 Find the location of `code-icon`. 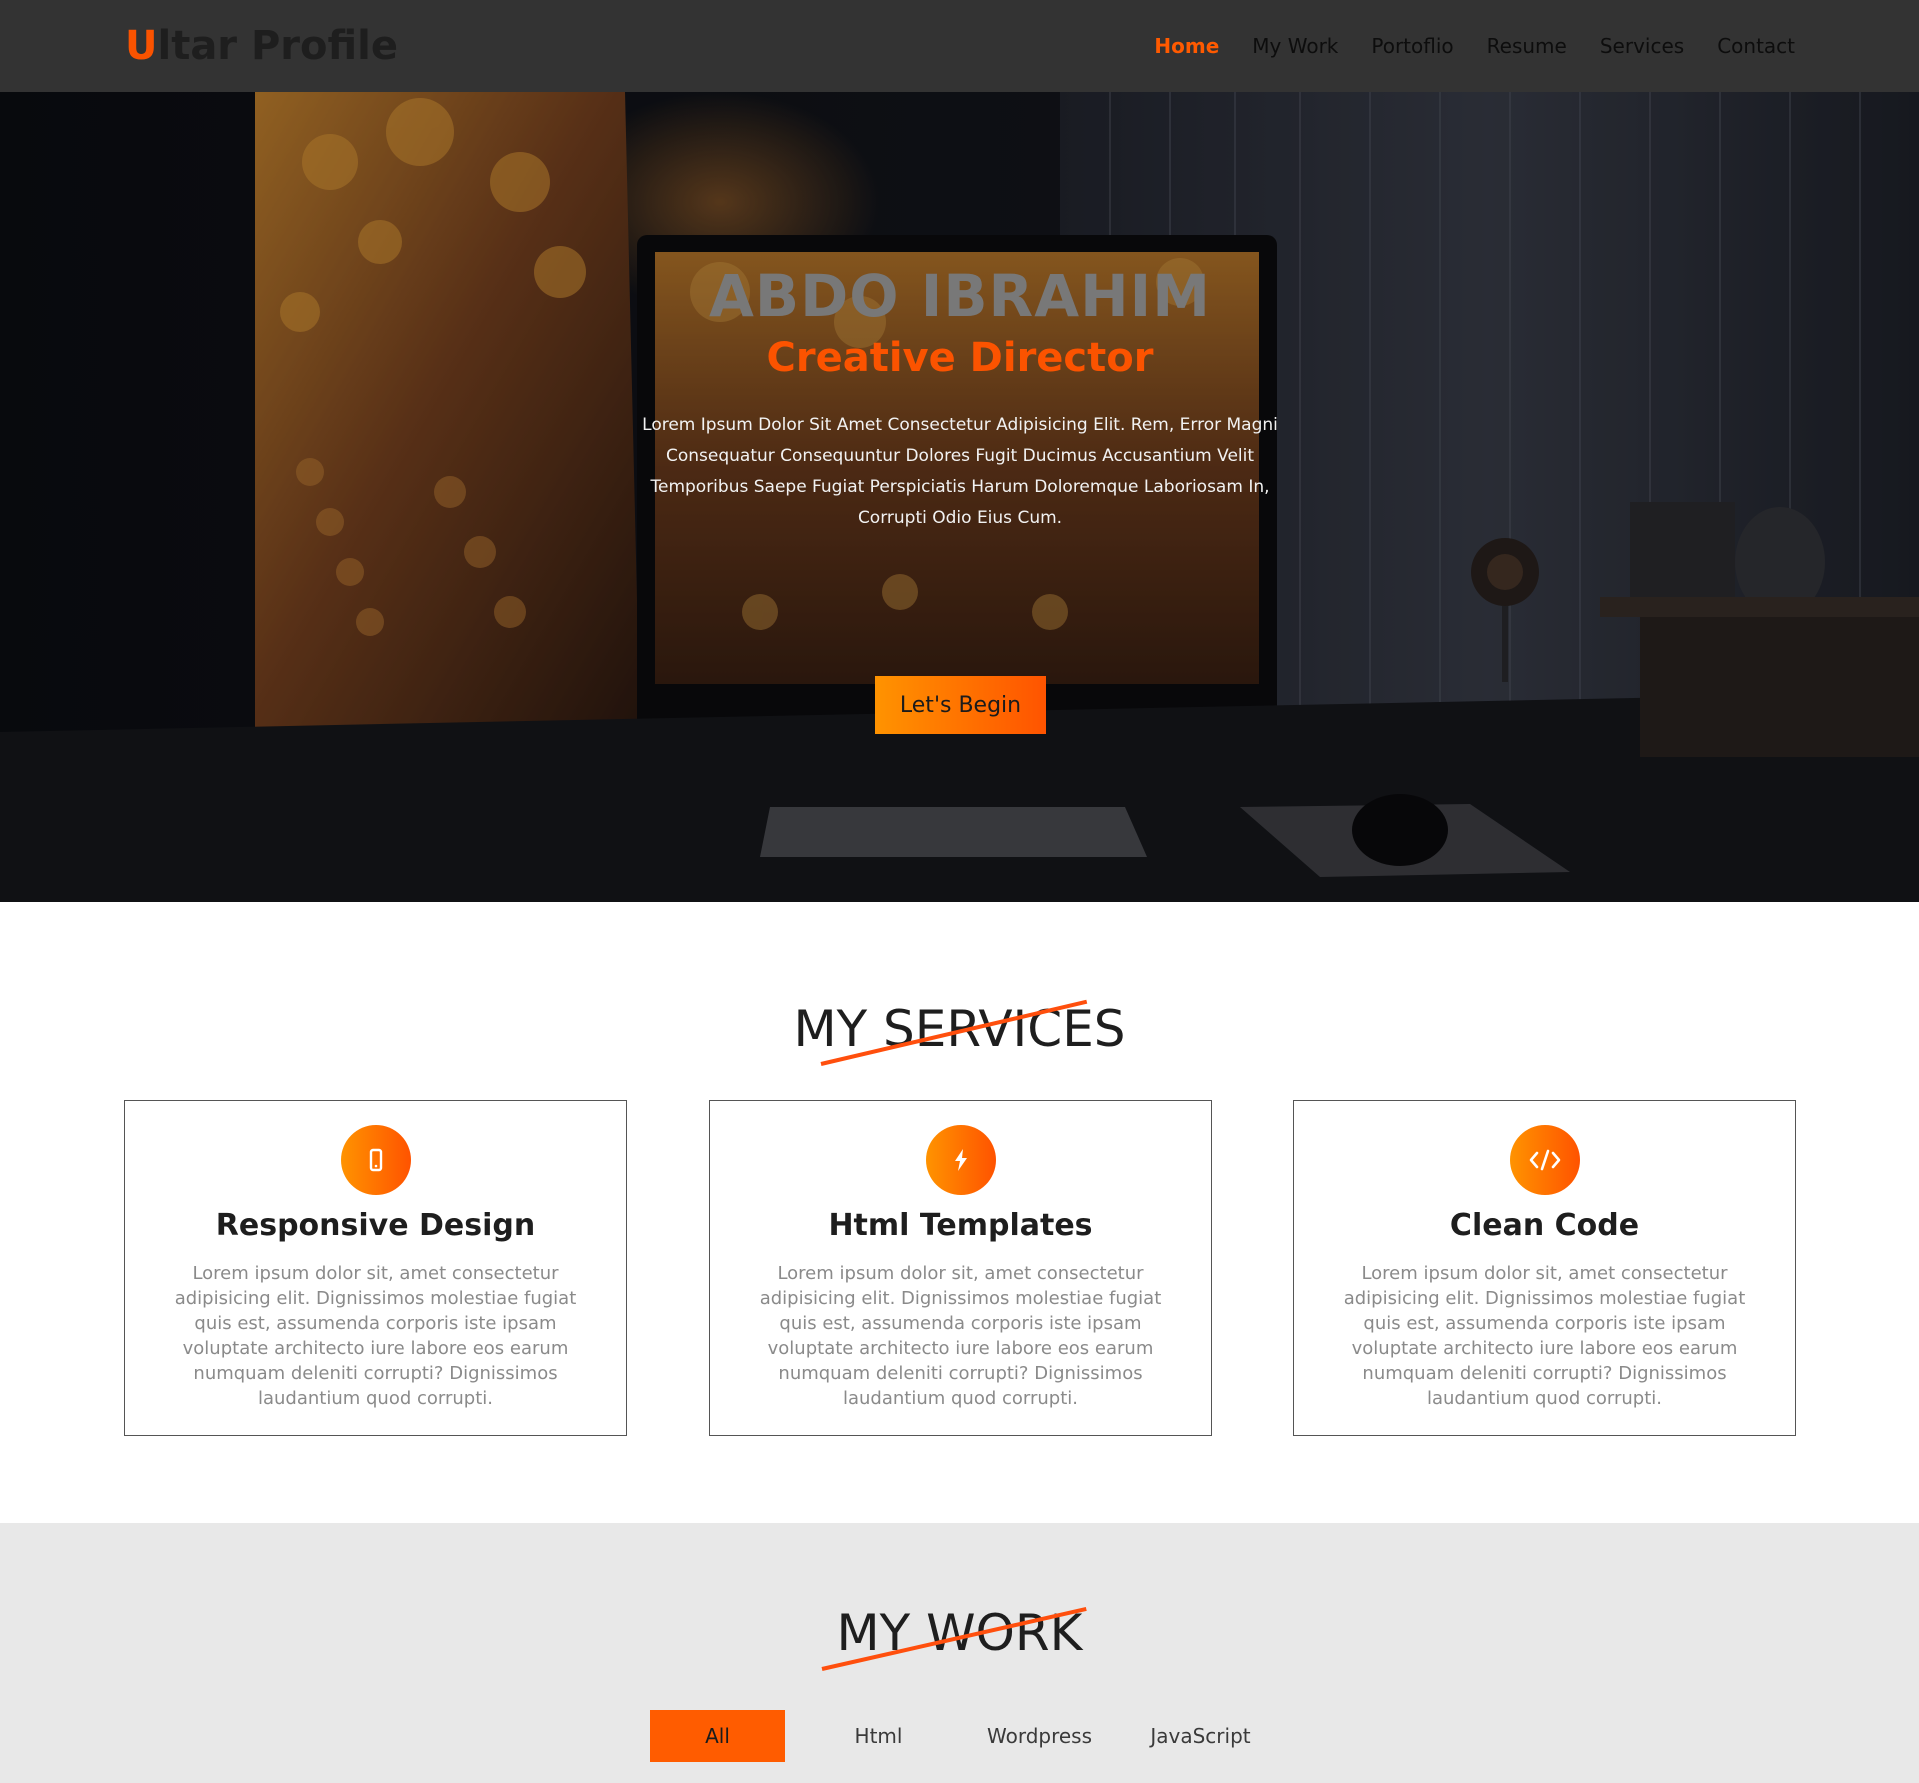

code-icon is located at coordinates (1545, 1160).